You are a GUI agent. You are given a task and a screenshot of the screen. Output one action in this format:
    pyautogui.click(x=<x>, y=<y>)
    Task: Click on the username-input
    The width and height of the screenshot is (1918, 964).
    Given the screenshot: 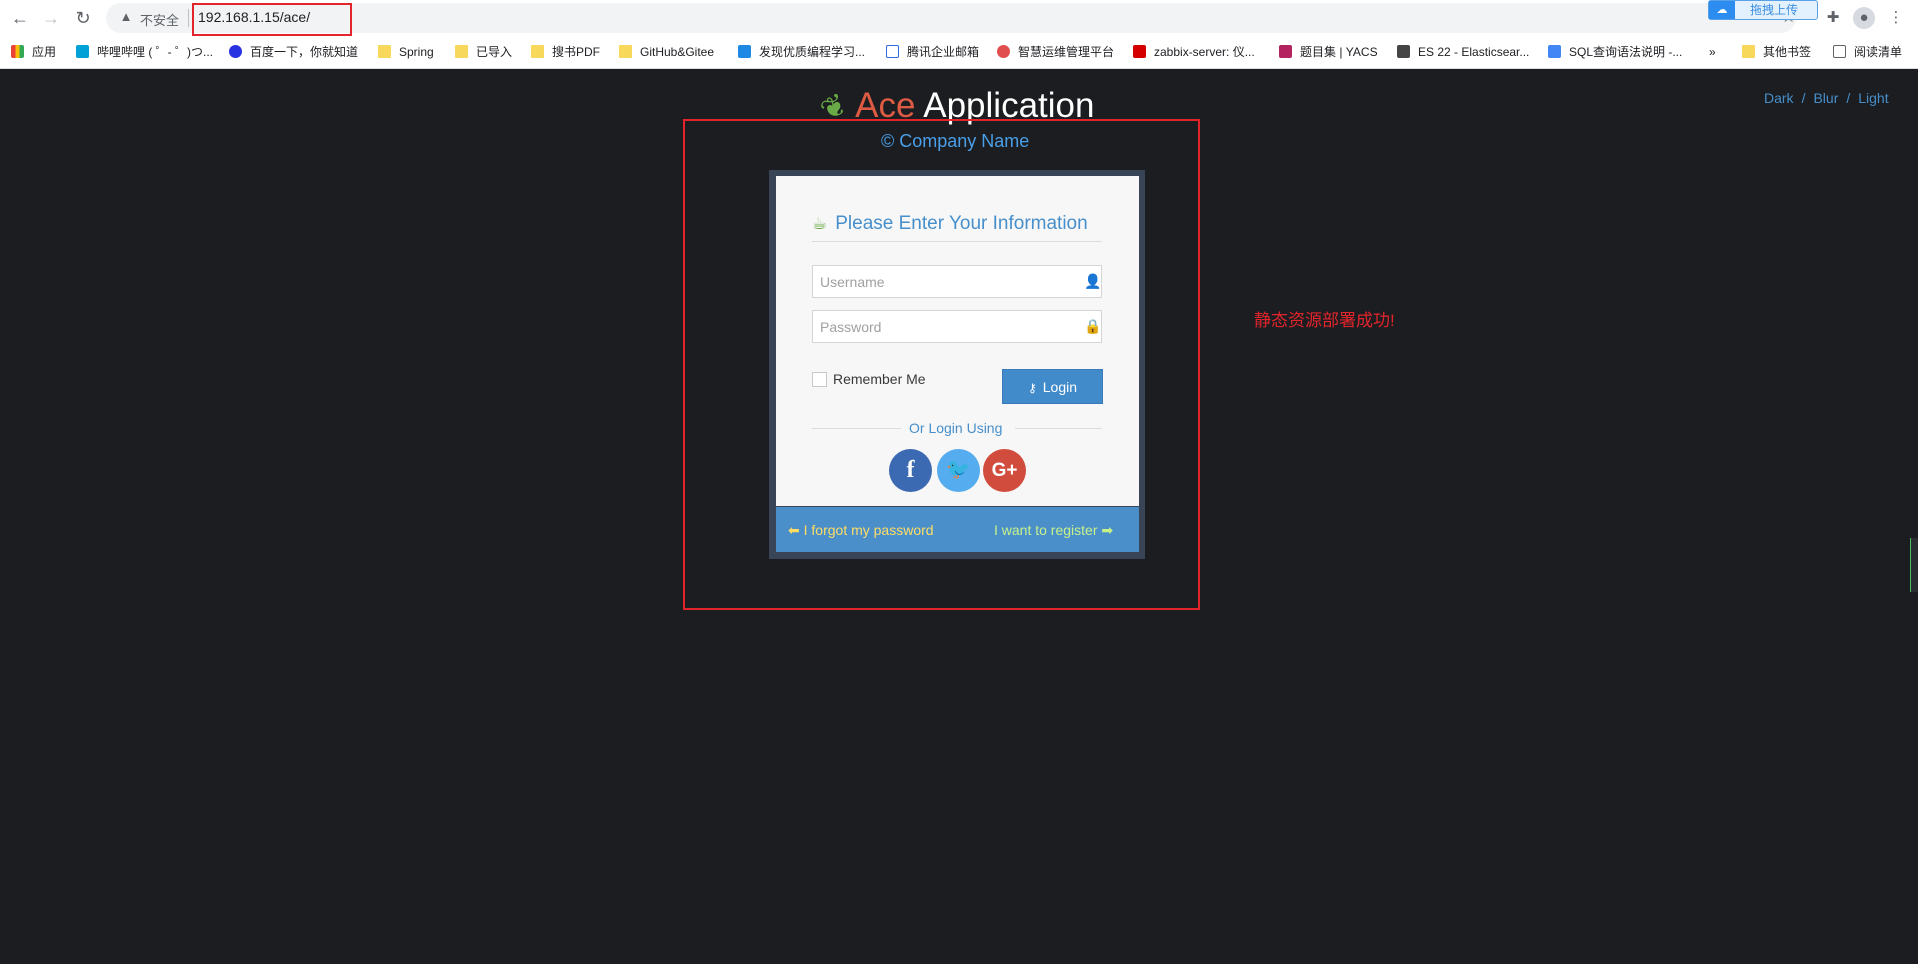 What is the action you would take?
    pyautogui.click(x=957, y=281)
    